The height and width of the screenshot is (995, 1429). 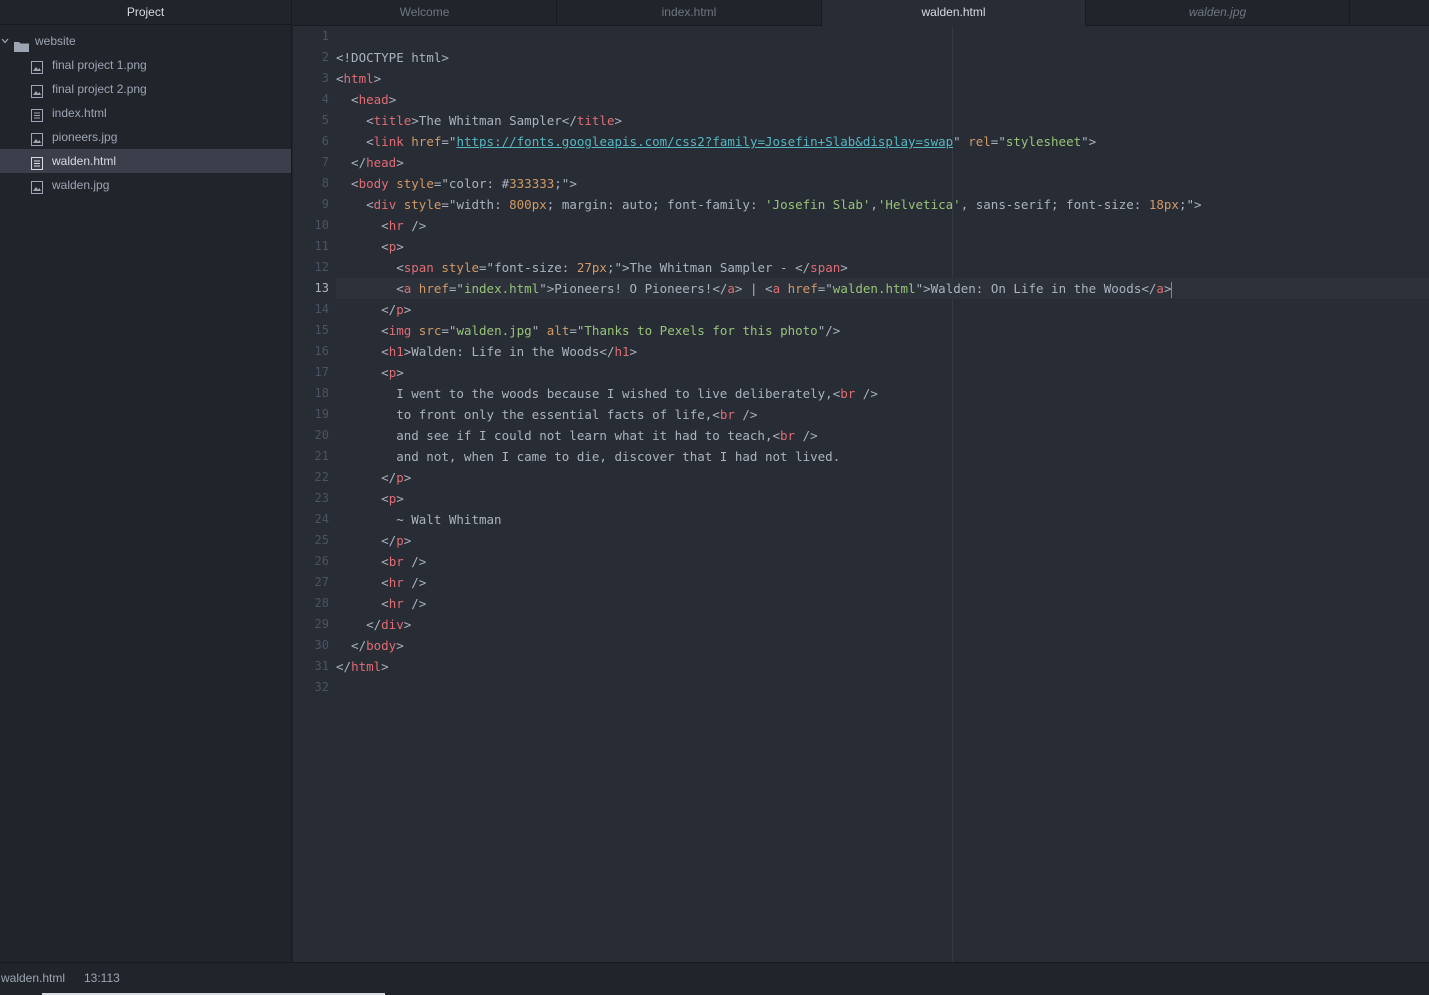 What do you see at coordinates (311, 246) in the screenshot?
I see `line-number: 11` at bounding box center [311, 246].